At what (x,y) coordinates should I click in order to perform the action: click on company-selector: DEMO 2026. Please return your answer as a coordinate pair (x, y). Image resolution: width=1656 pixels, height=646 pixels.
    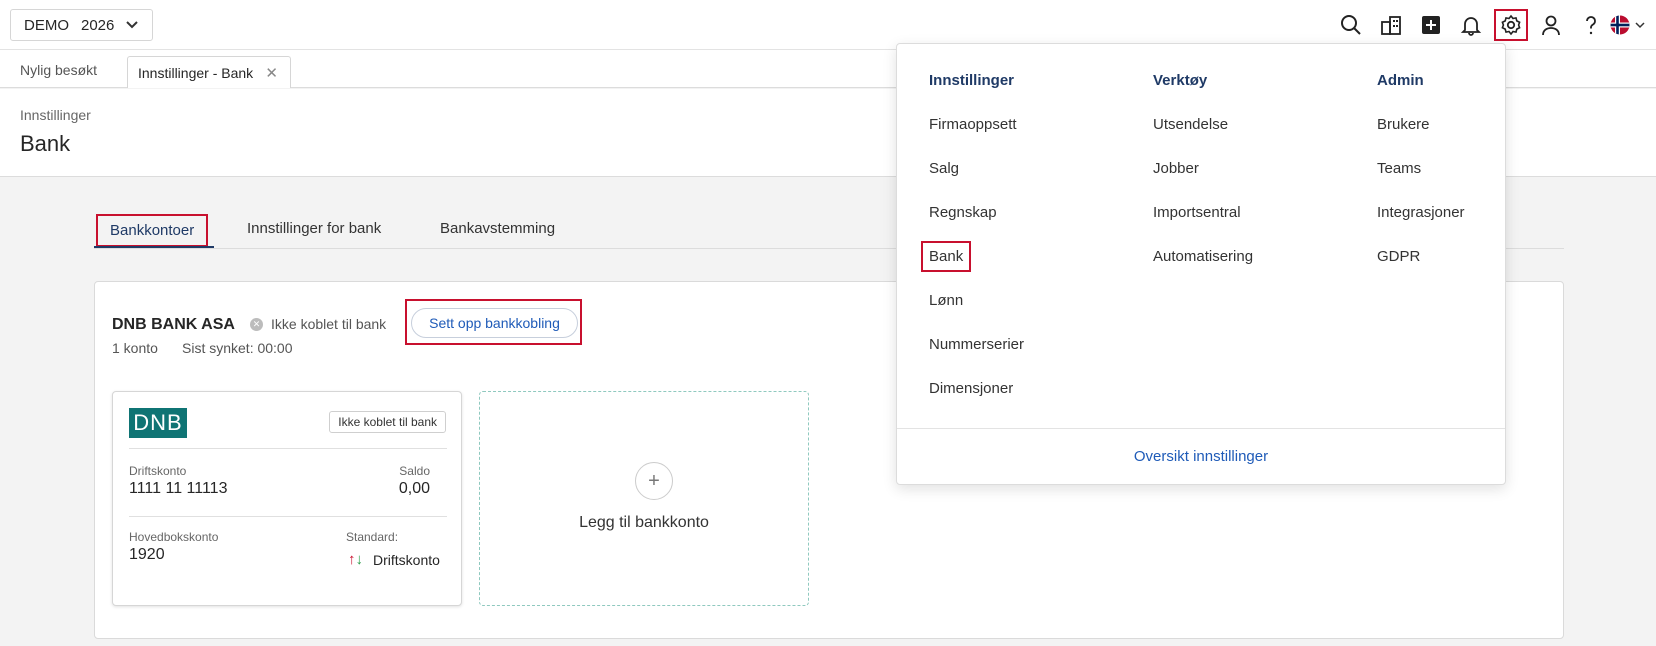
    Looking at the image, I should click on (81, 25).